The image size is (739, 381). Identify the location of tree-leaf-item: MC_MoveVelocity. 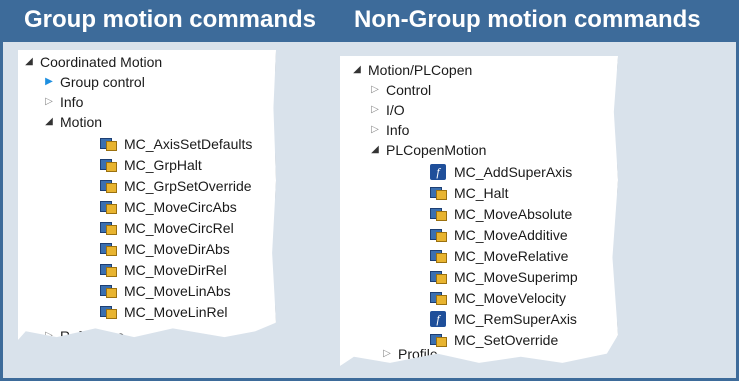
(498, 298).